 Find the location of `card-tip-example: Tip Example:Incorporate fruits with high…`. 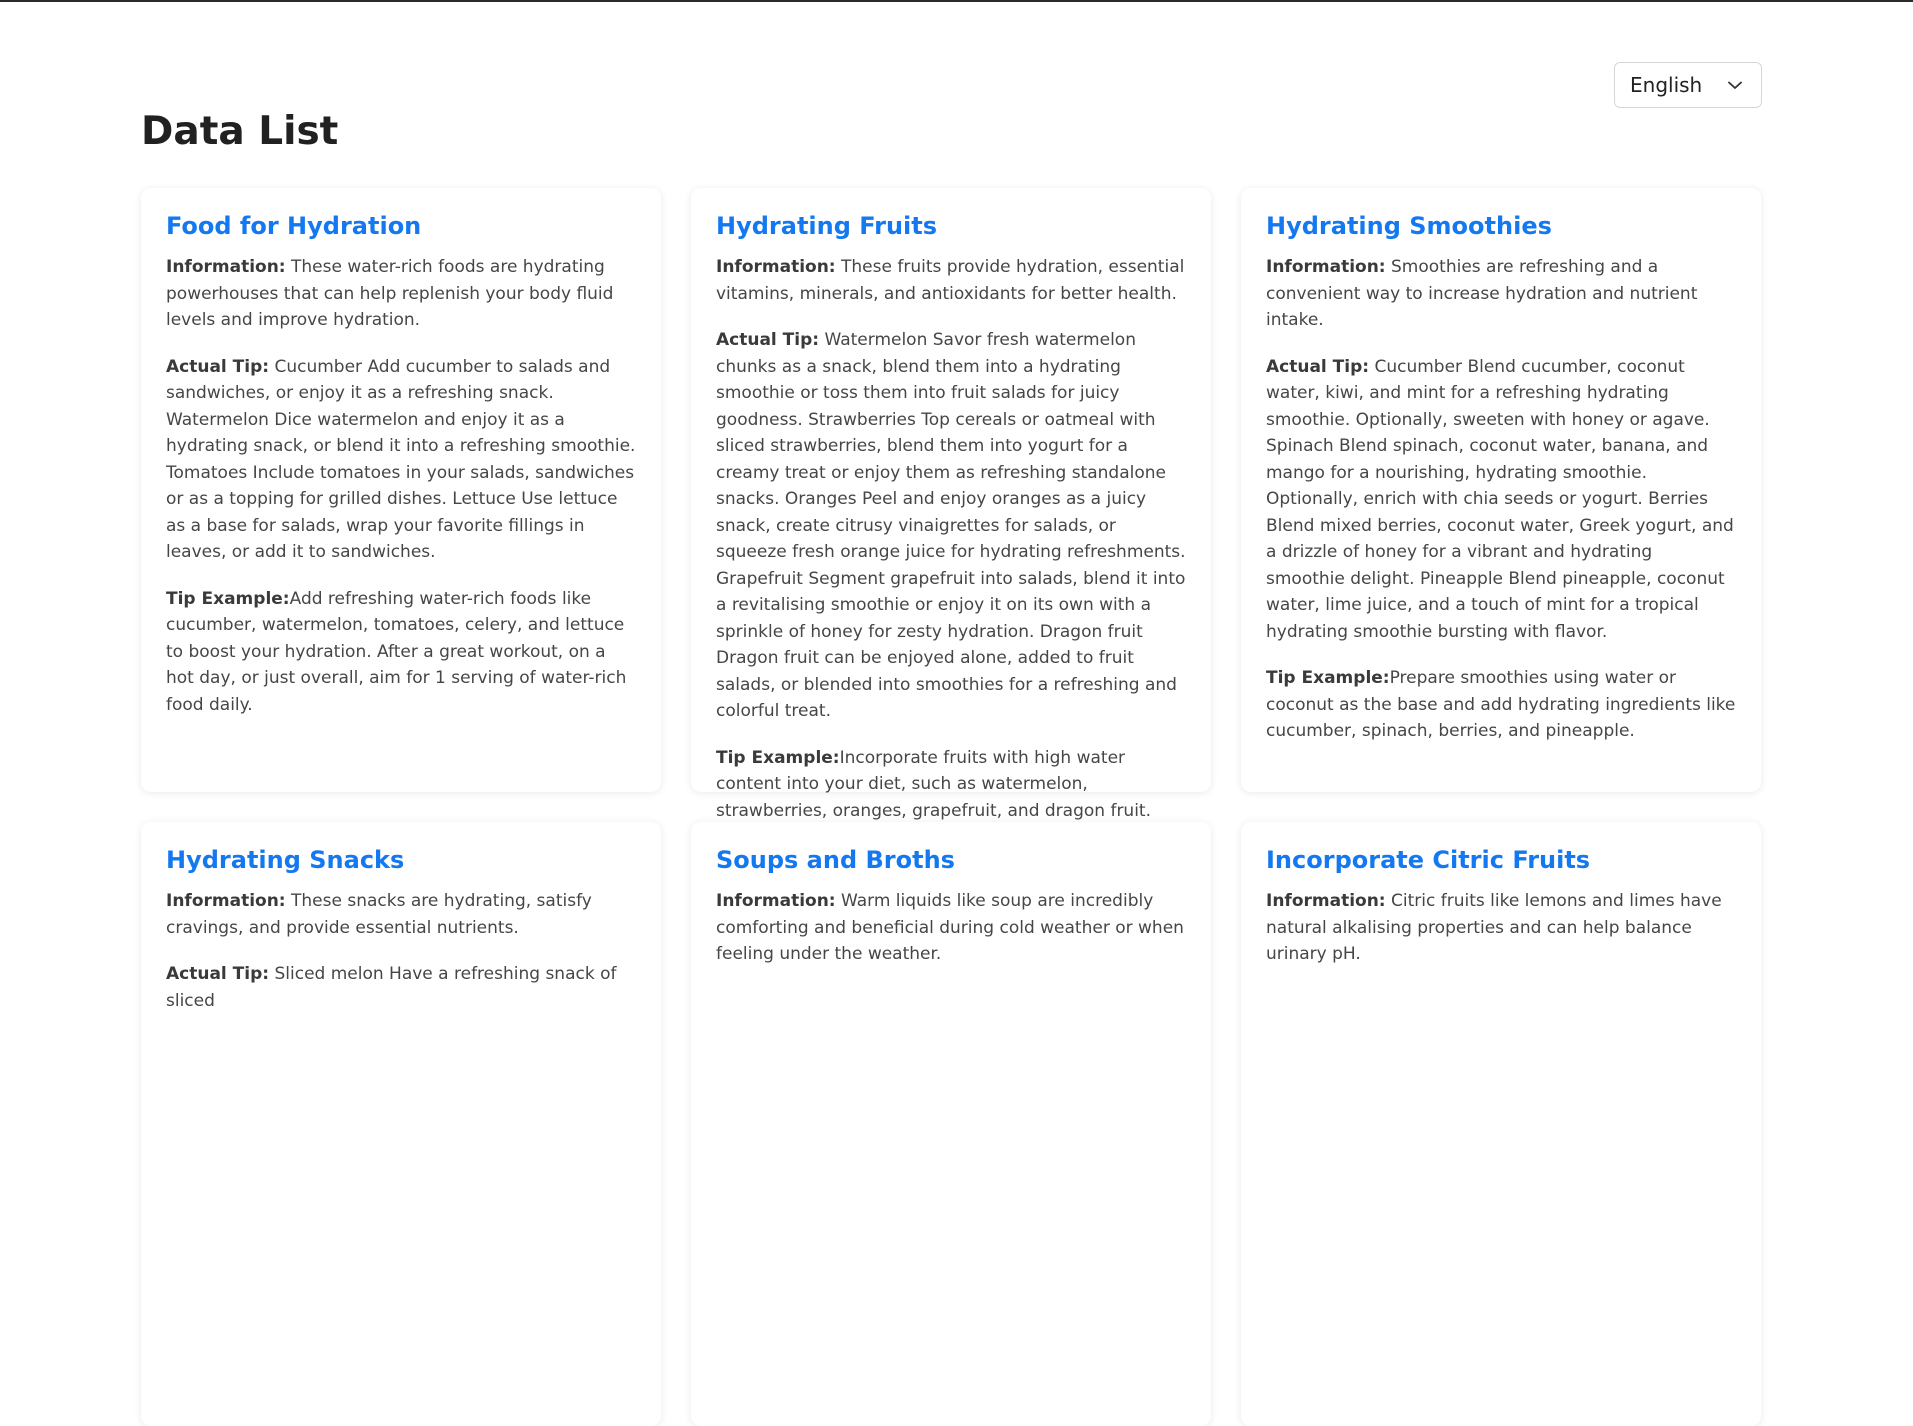

card-tip-example: Tip Example:Incorporate fruits with high… is located at coordinates (951, 785).